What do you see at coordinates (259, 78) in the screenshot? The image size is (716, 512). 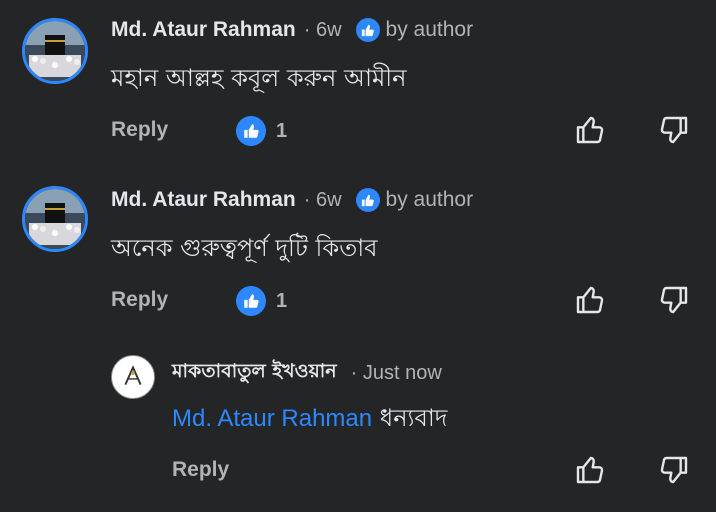 I see `comment-text: মহান আল্লহ কবূল করুন আমীন` at bounding box center [259, 78].